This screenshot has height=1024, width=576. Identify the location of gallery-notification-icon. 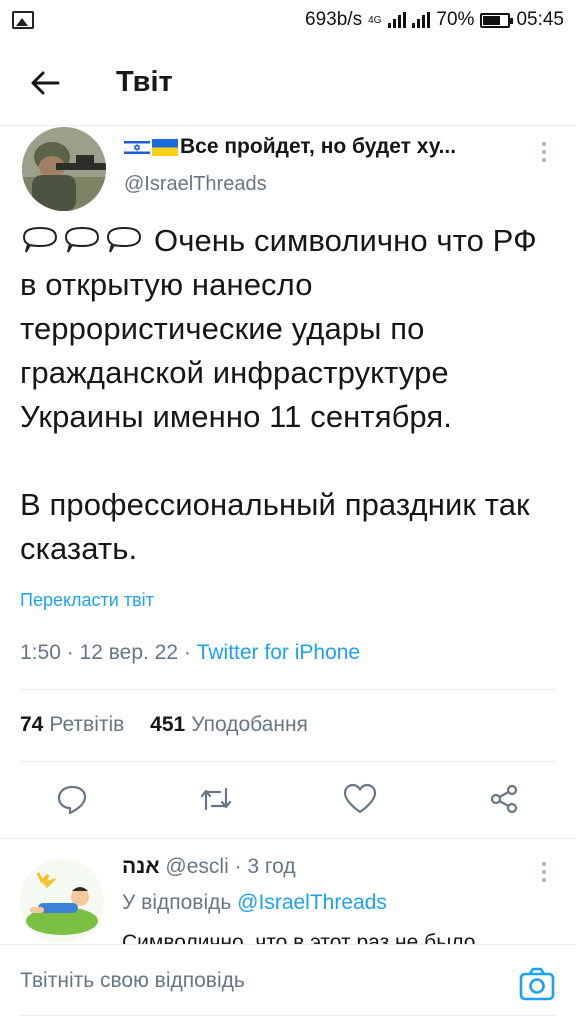
(23, 20).